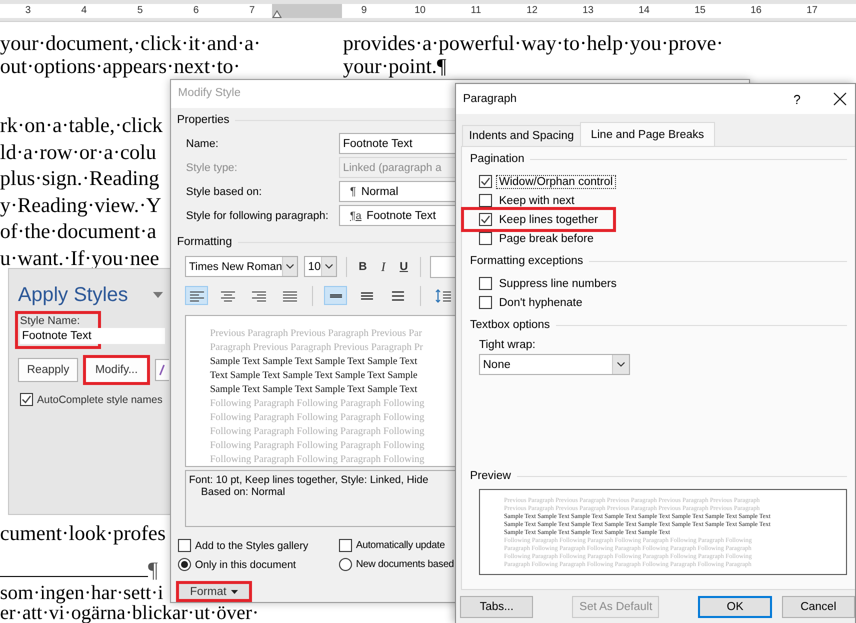 The image size is (856, 623). I want to click on paragraph-spacing-icon, so click(444, 296).